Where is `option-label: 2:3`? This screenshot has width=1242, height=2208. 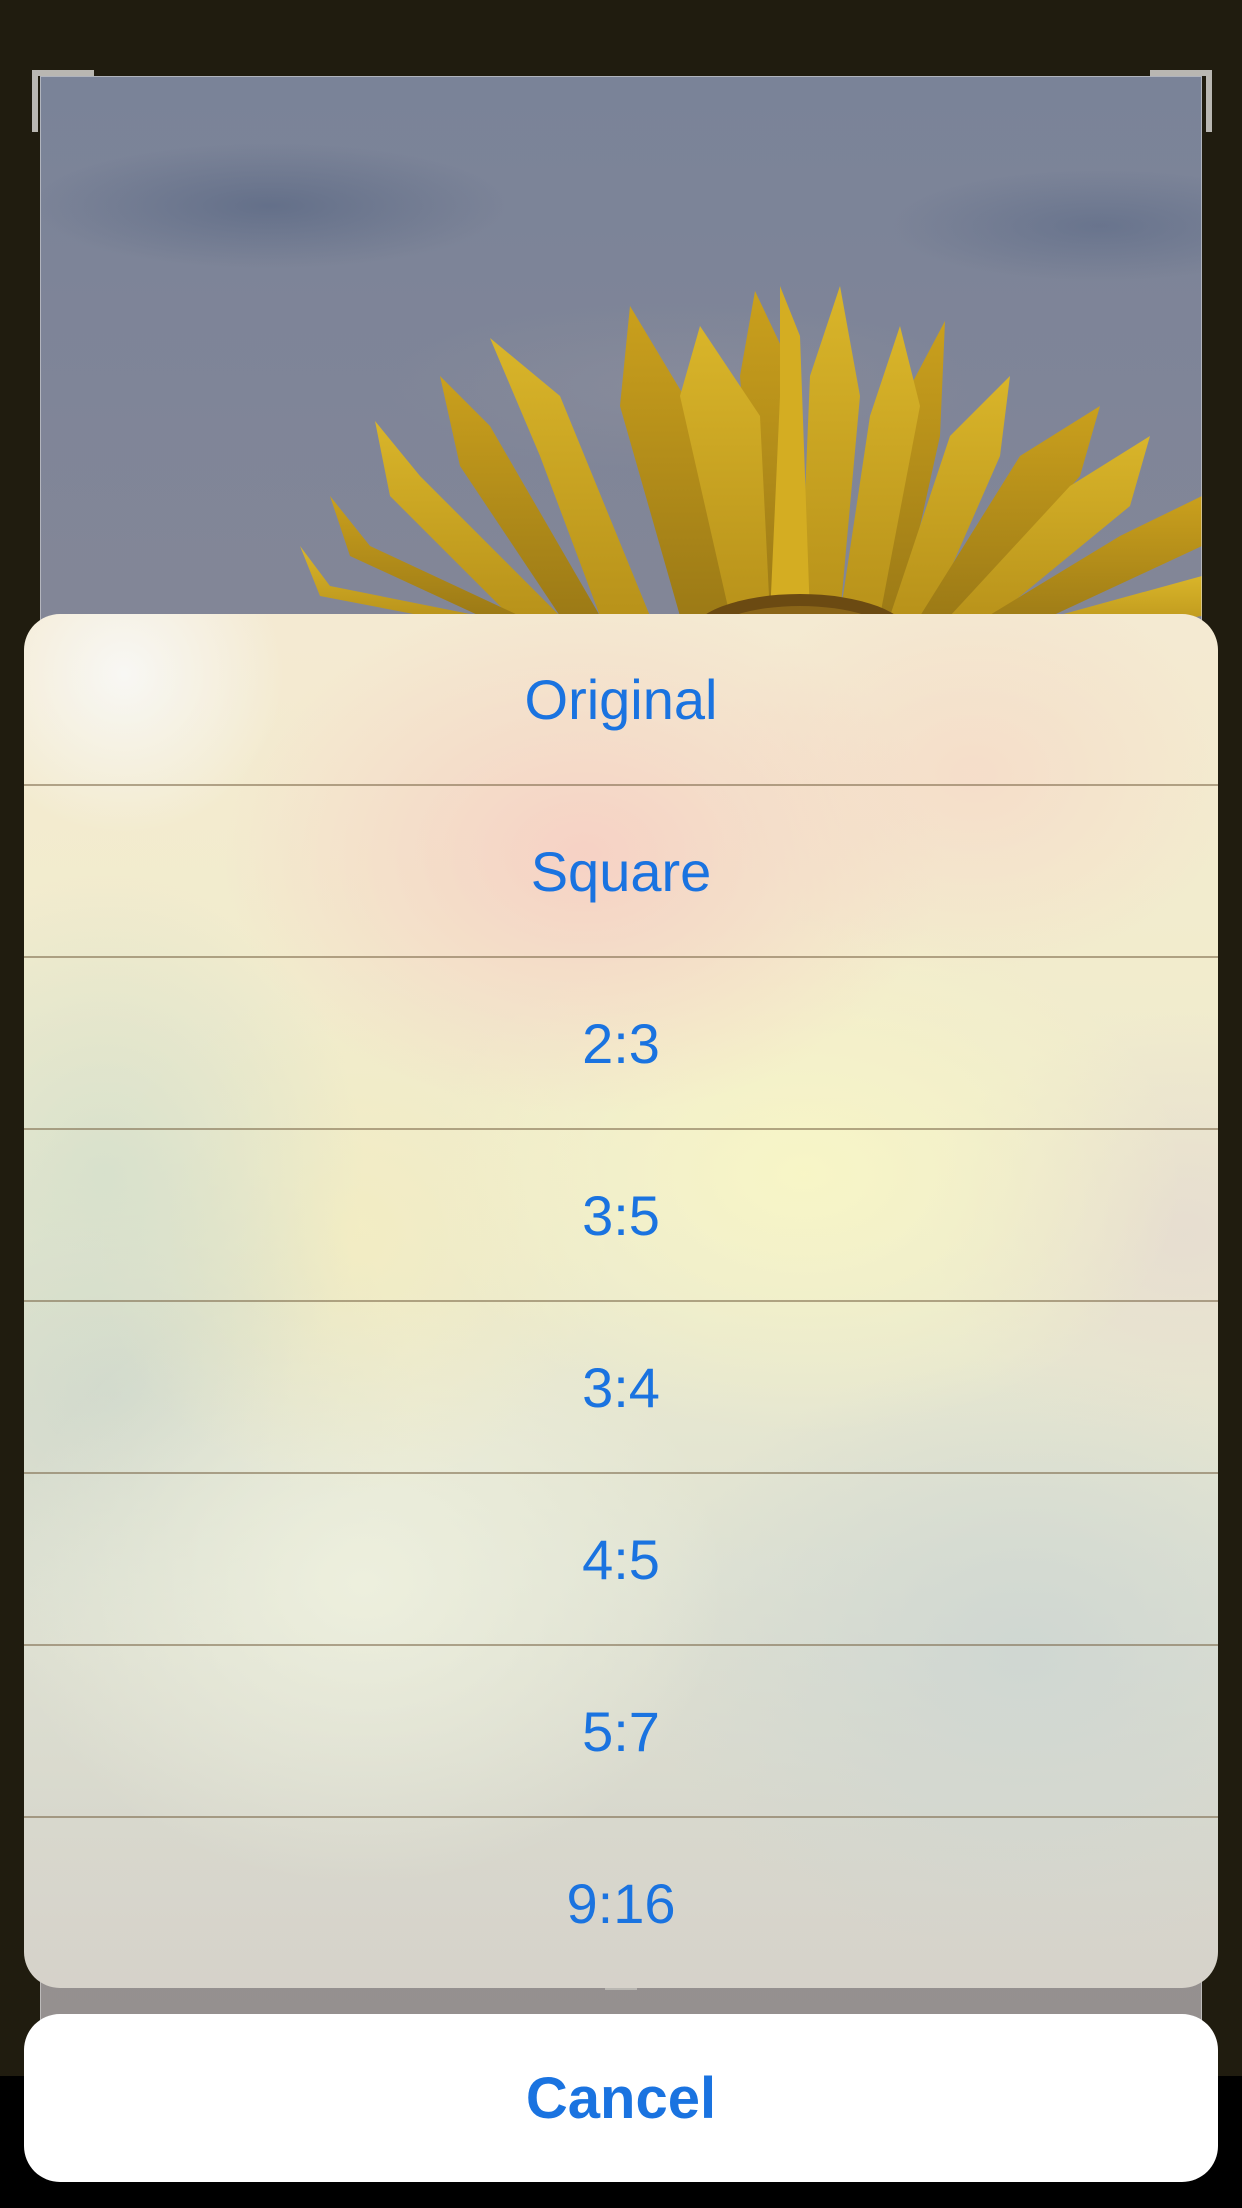 option-label: 2:3 is located at coordinates (621, 1043).